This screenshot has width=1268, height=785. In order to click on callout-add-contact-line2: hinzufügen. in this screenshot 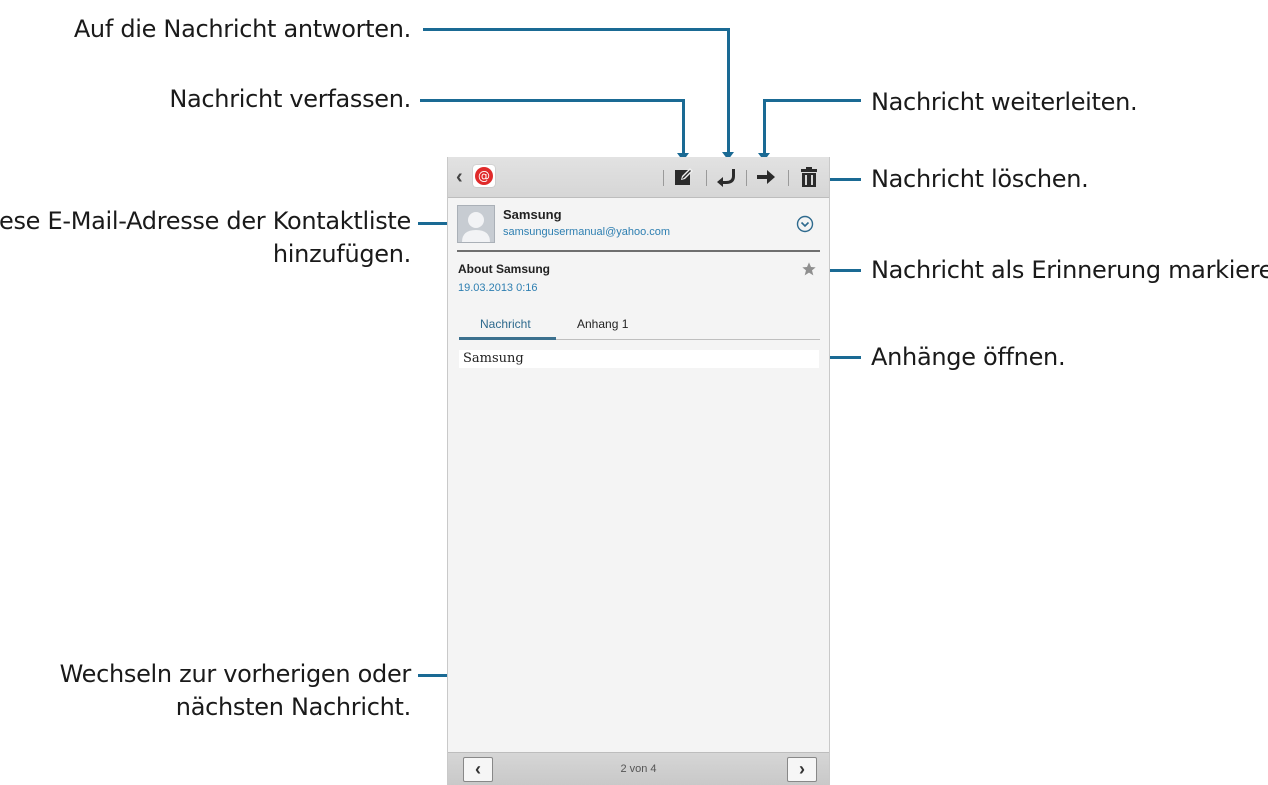, I will do `click(341, 254)`.